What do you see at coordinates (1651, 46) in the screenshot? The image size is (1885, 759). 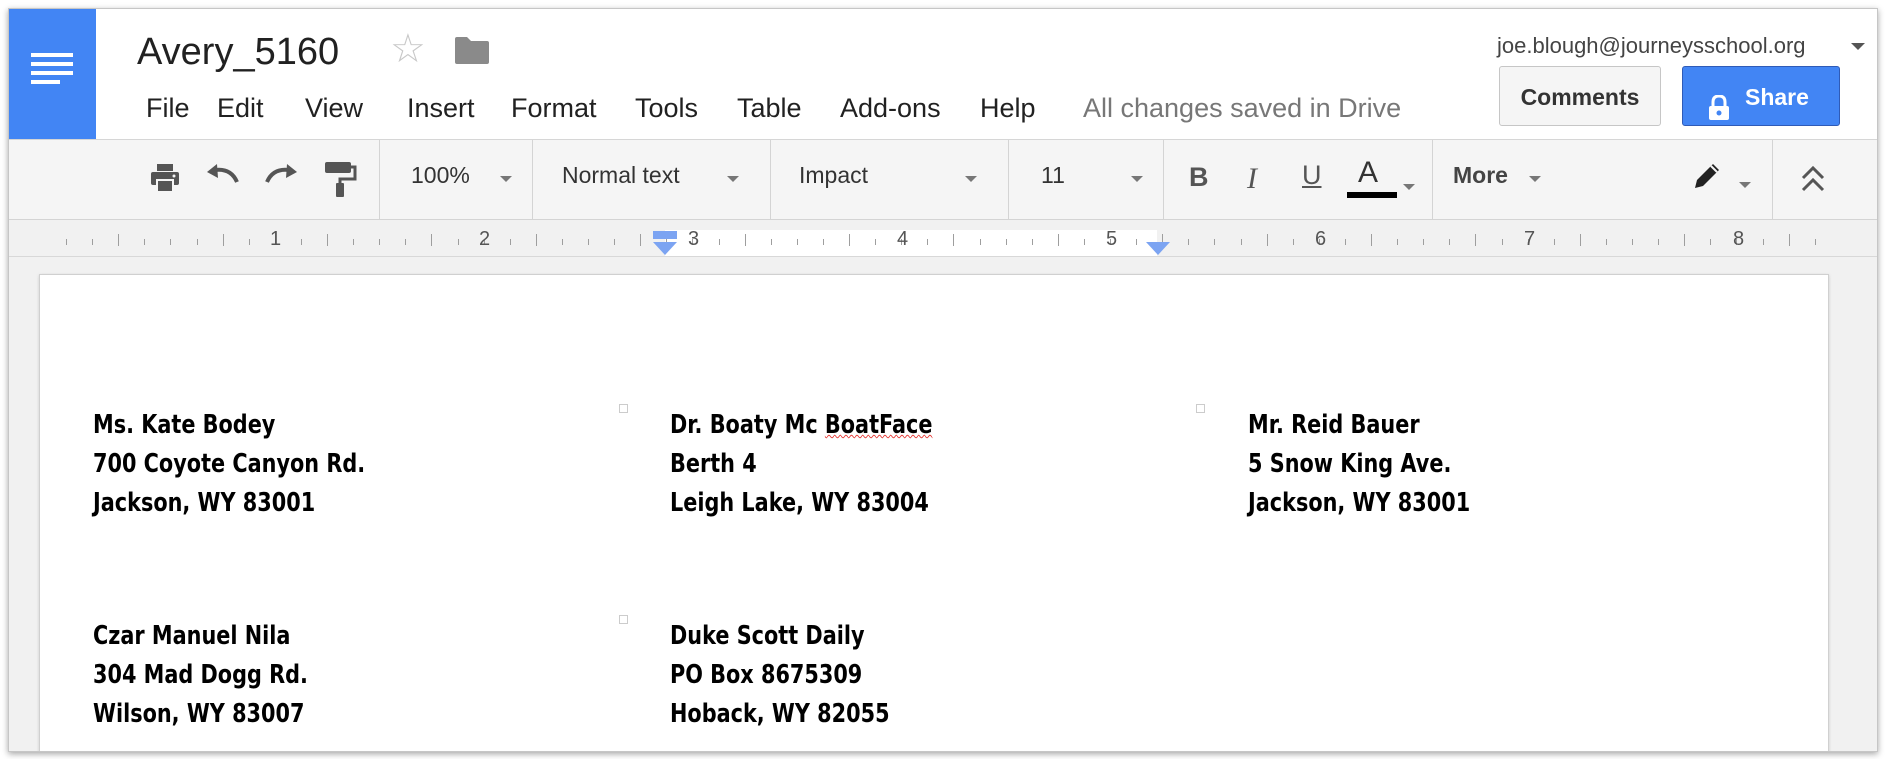 I see `account-email: joe.blough@journeysschool.org` at bounding box center [1651, 46].